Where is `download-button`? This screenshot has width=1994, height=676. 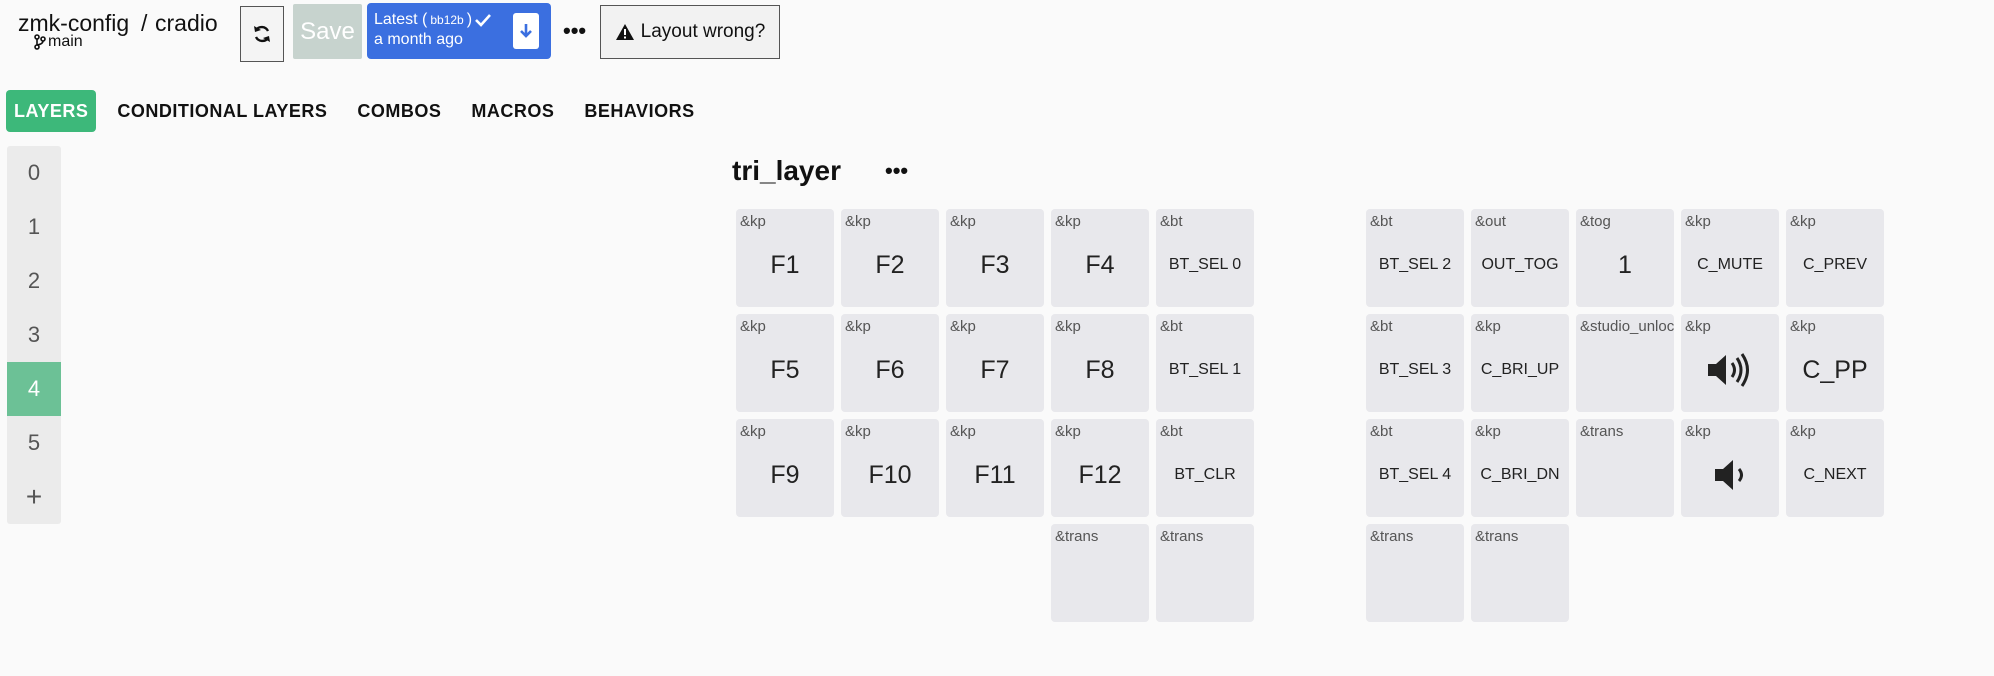 download-button is located at coordinates (526, 31).